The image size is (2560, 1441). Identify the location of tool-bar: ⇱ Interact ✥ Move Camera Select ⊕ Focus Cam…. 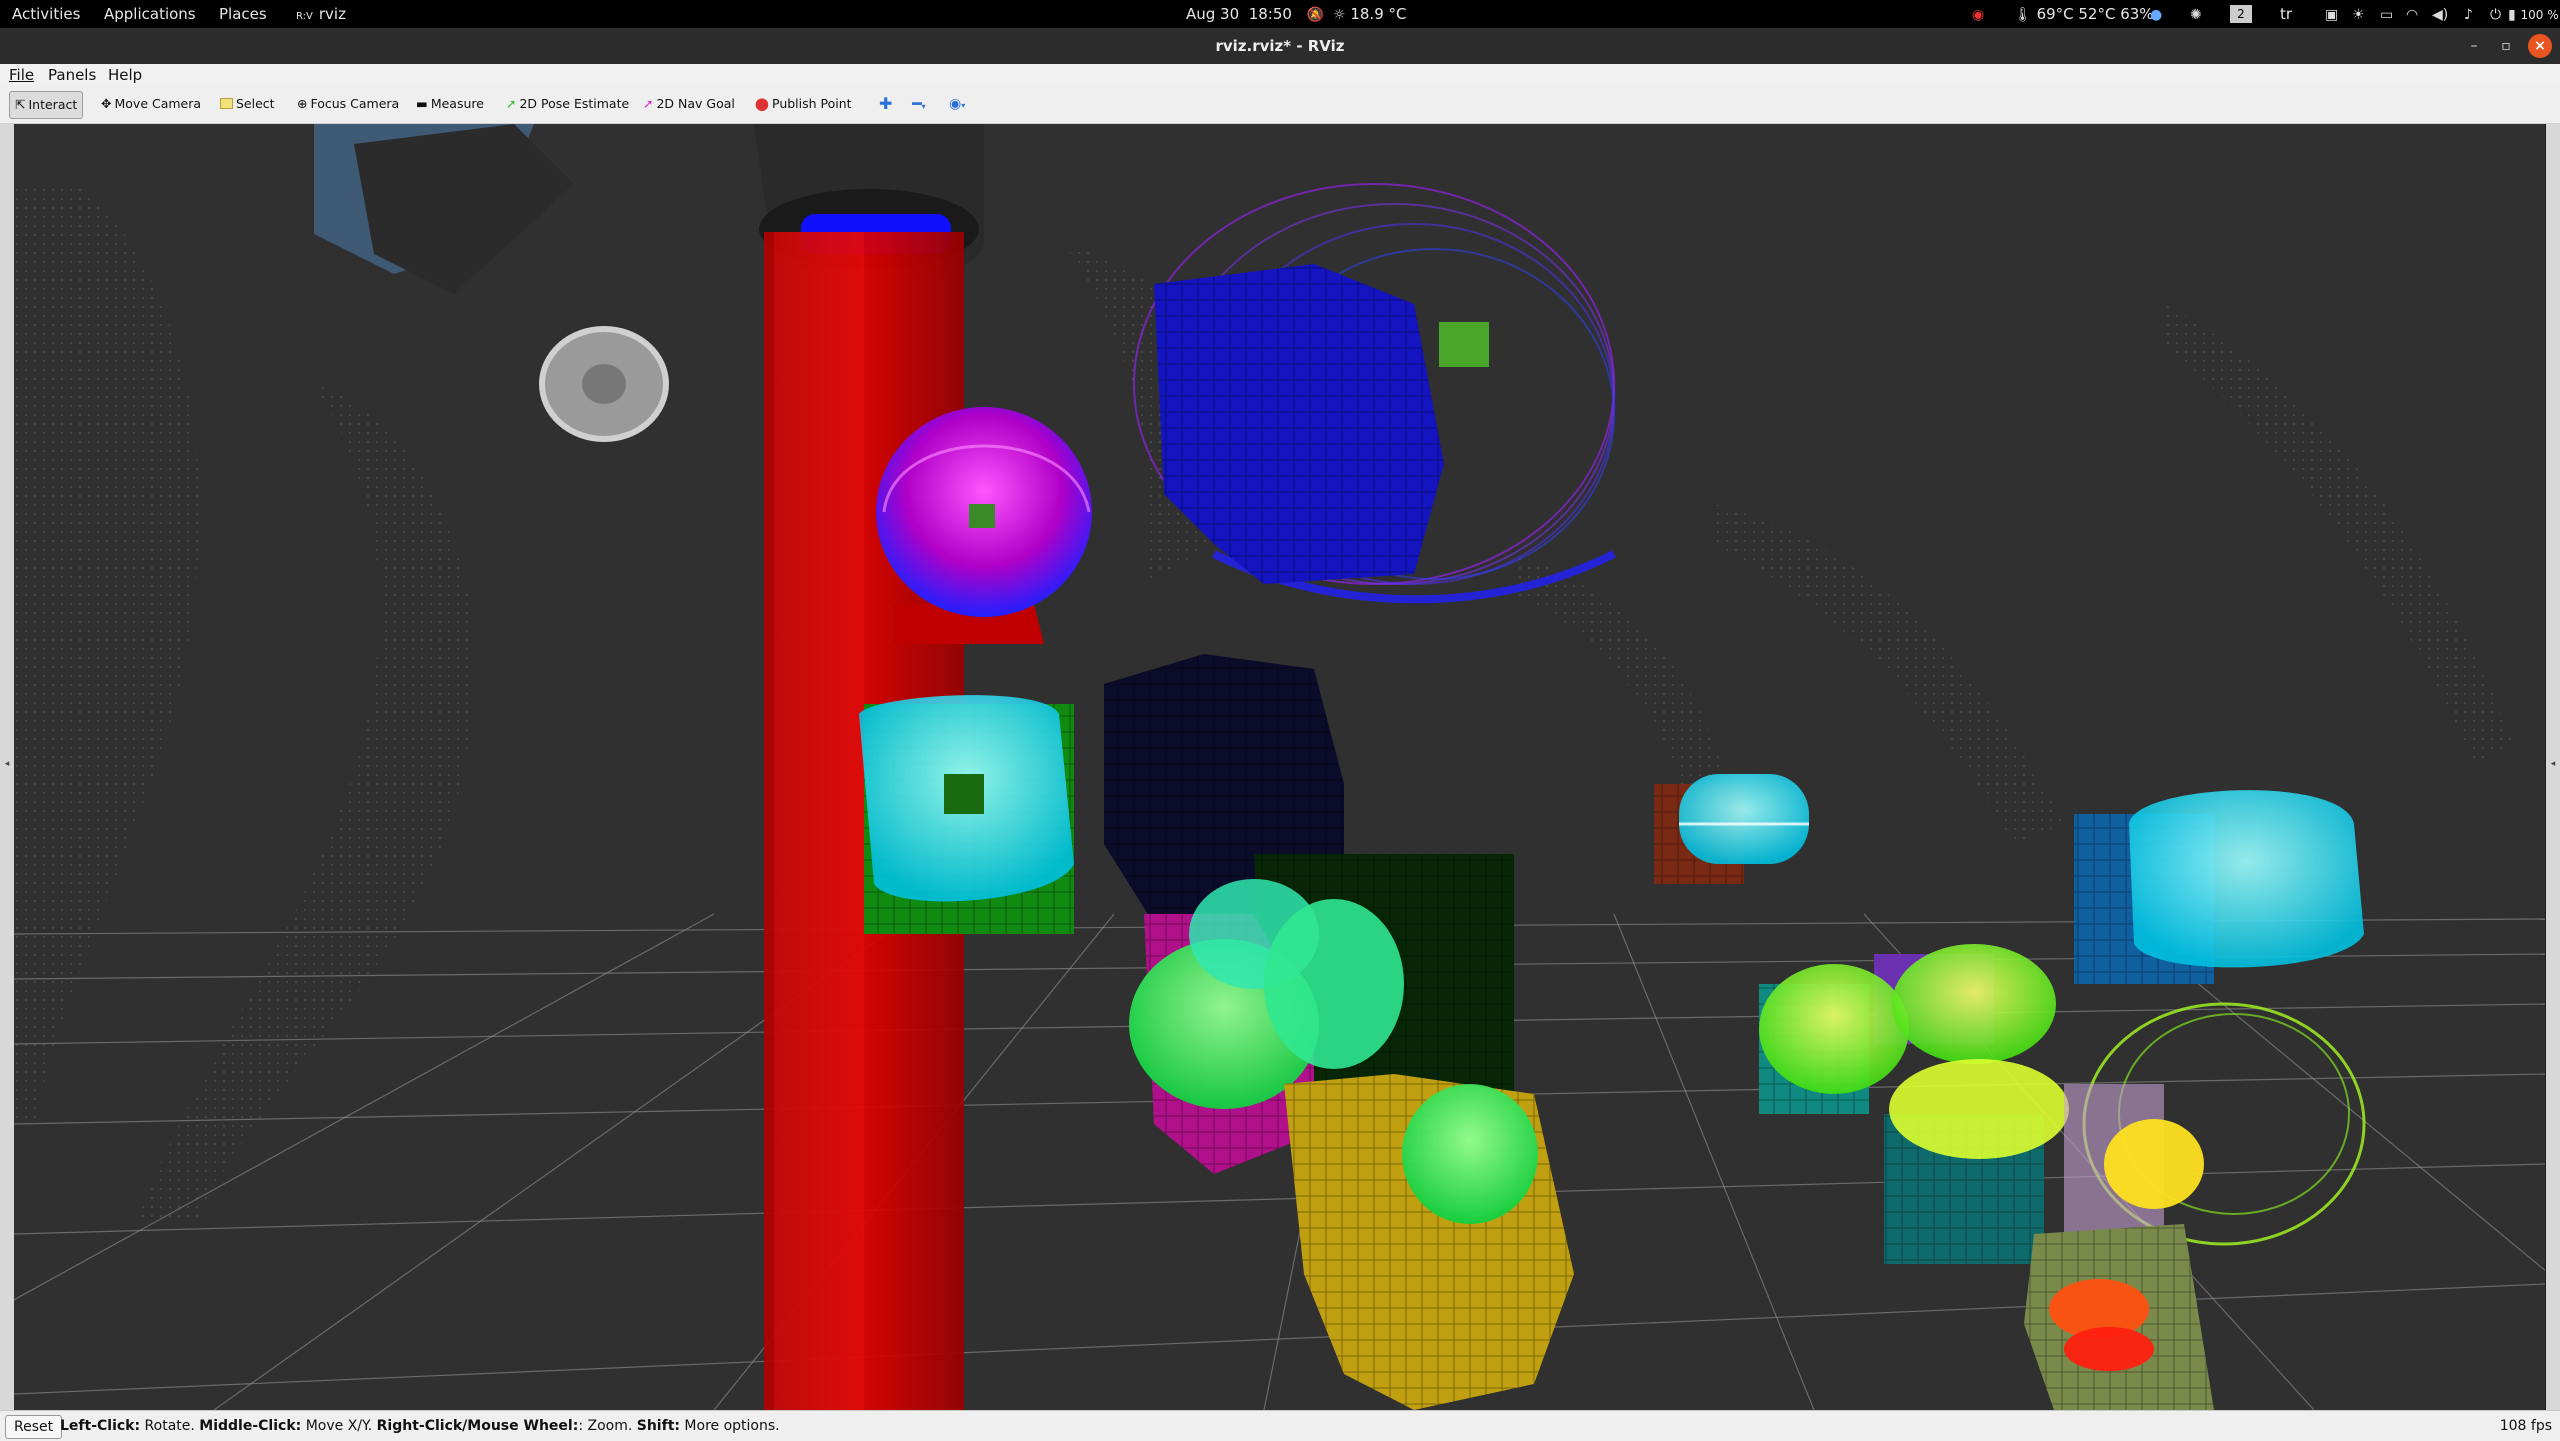
(1280, 105).